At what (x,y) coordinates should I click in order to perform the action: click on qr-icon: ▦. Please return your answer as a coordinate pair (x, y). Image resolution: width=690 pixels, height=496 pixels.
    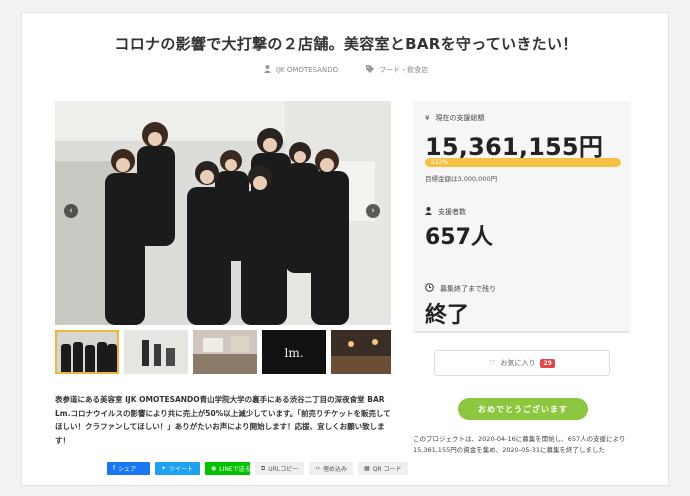
    Looking at the image, I should click on (367, 468).